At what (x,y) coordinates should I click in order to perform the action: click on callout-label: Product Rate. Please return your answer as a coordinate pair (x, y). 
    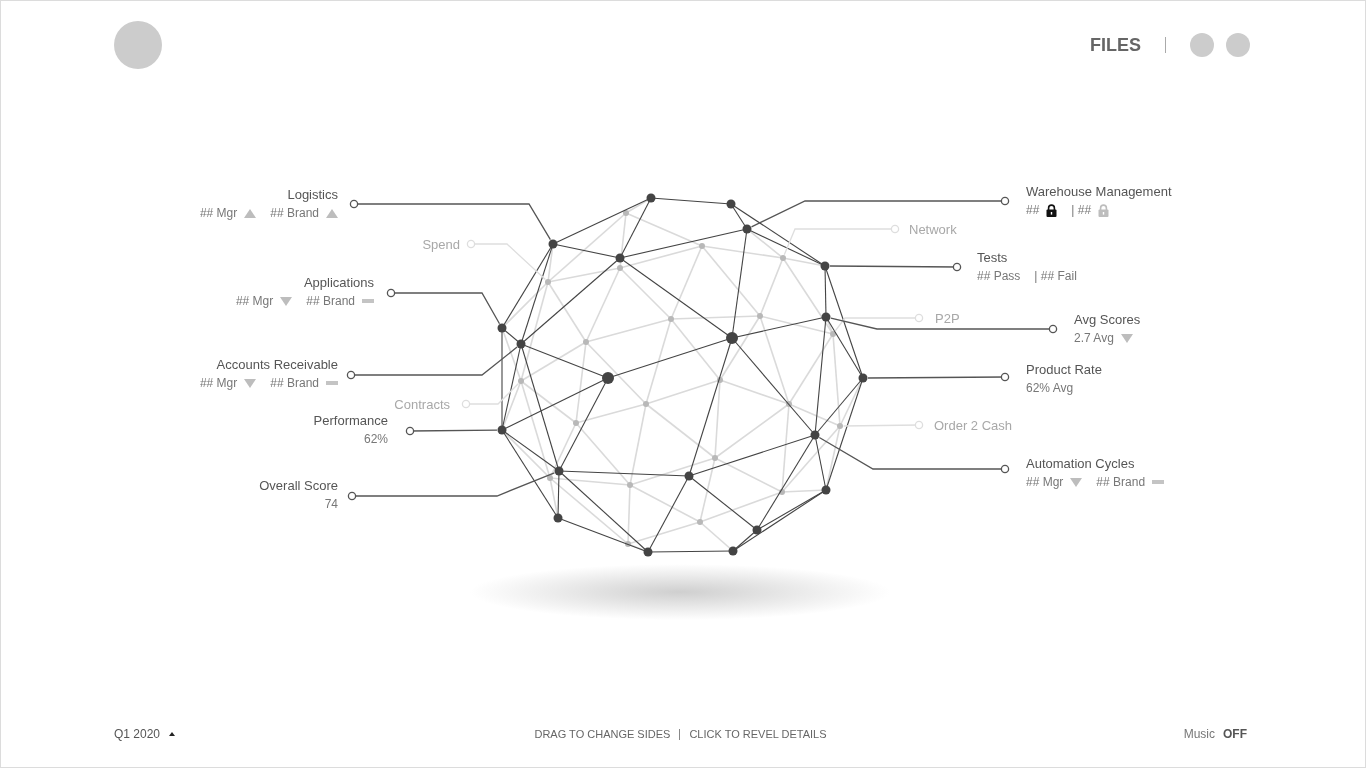
    Looking at the image, I should click on (1064, 369).